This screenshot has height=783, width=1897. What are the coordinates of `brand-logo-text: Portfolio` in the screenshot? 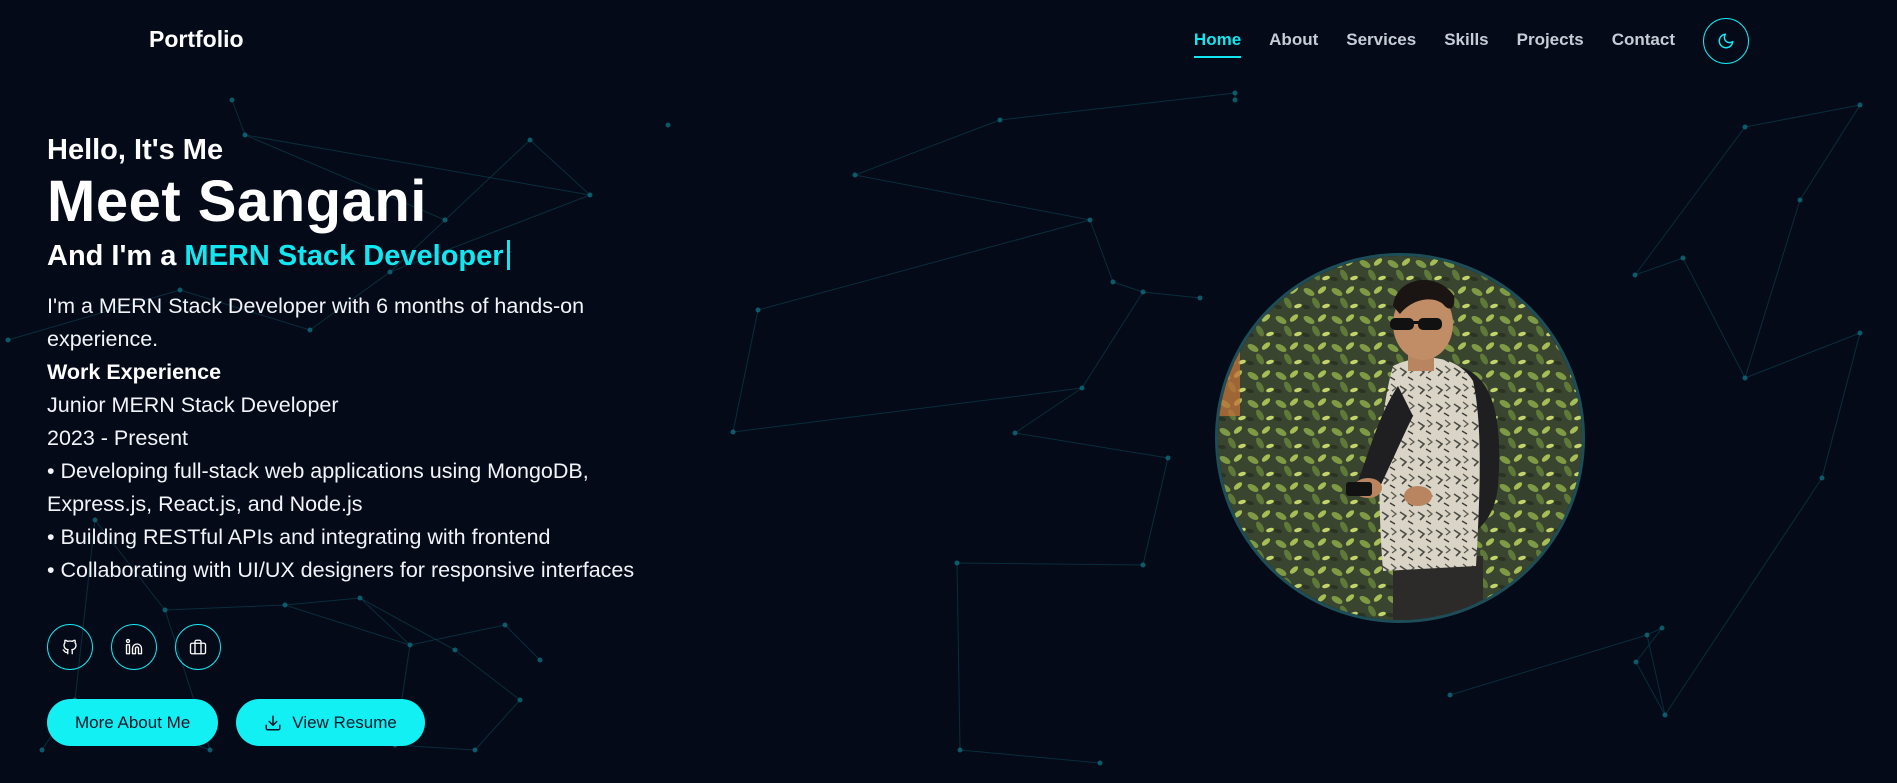 It's located at (196, 39).